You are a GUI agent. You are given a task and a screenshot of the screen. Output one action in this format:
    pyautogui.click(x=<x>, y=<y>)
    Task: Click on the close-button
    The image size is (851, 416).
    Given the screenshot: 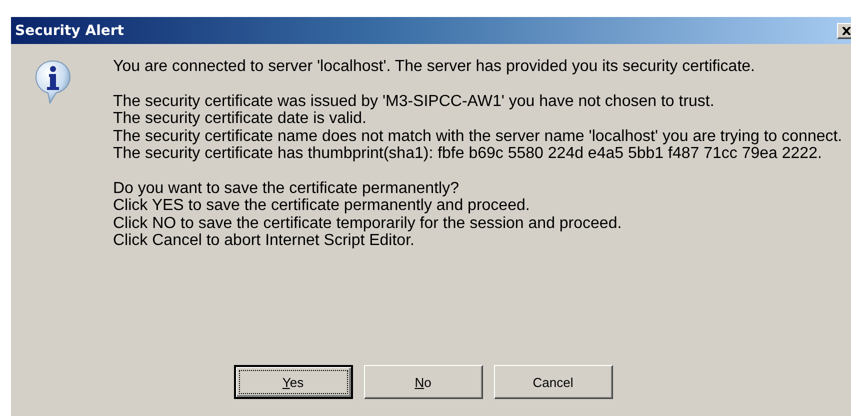 What is the action you would take?
    pyautogui.click(x=844, y=30)
    